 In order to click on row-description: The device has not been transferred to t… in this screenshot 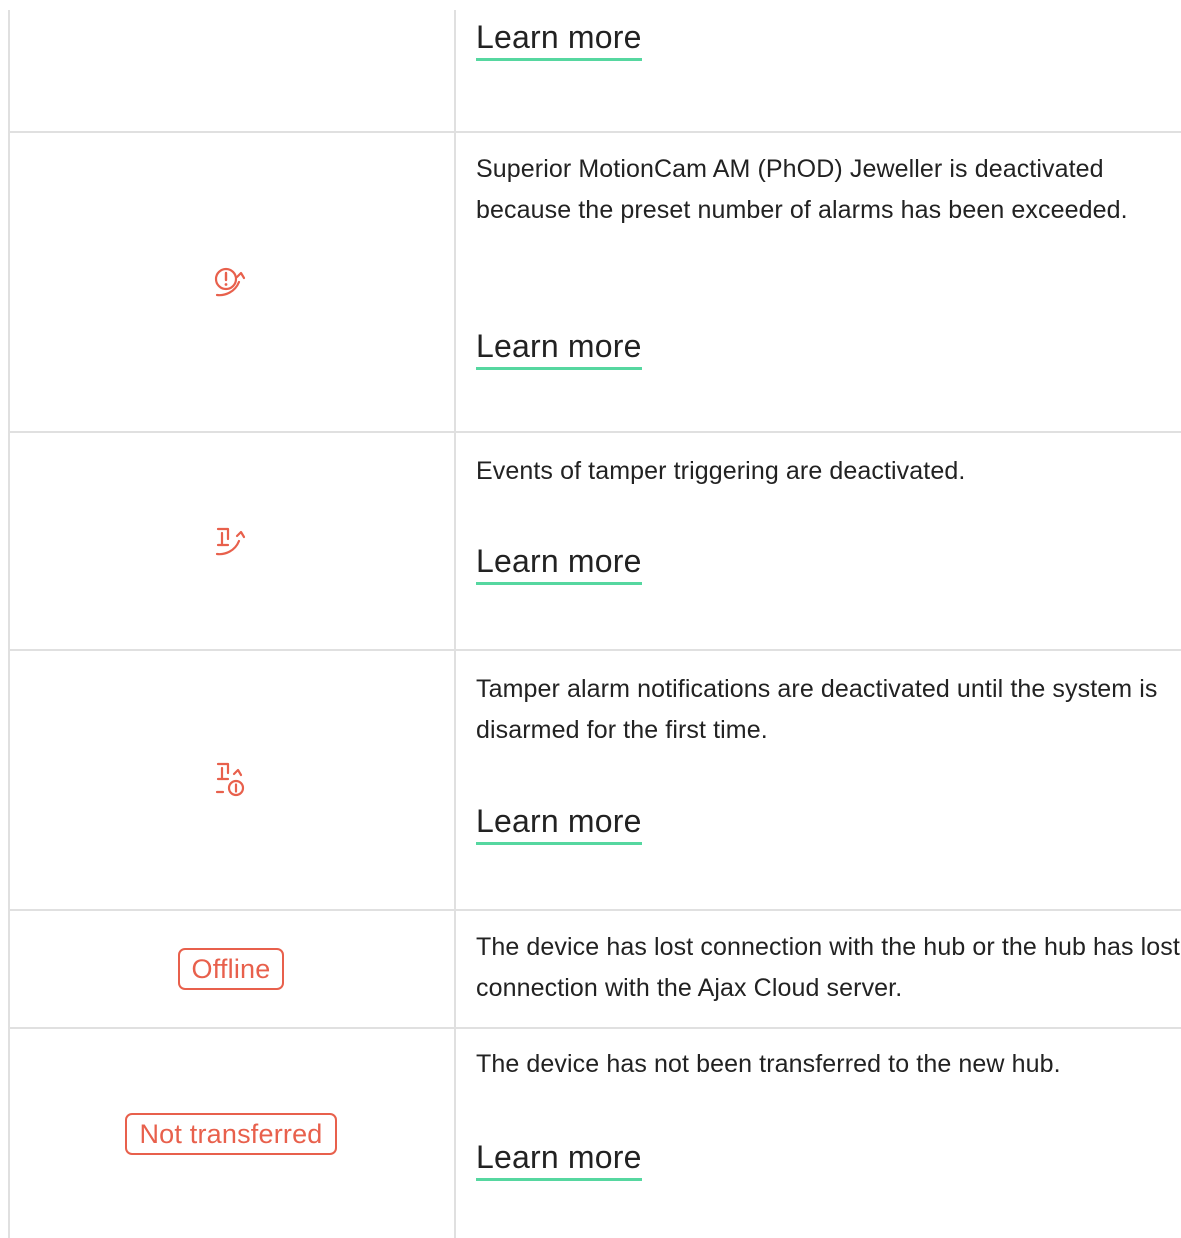, I will do `click(768, 1064)`.